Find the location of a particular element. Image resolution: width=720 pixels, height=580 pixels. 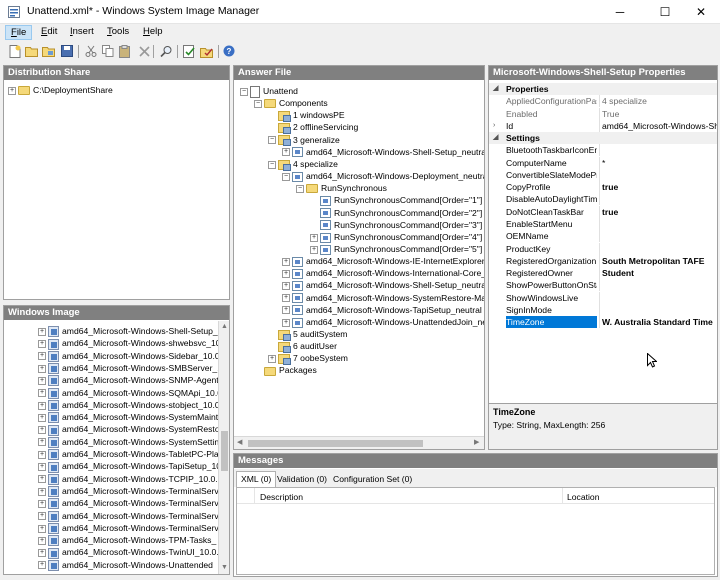

property-row: SignInMode is located at coordinates (603, 309).